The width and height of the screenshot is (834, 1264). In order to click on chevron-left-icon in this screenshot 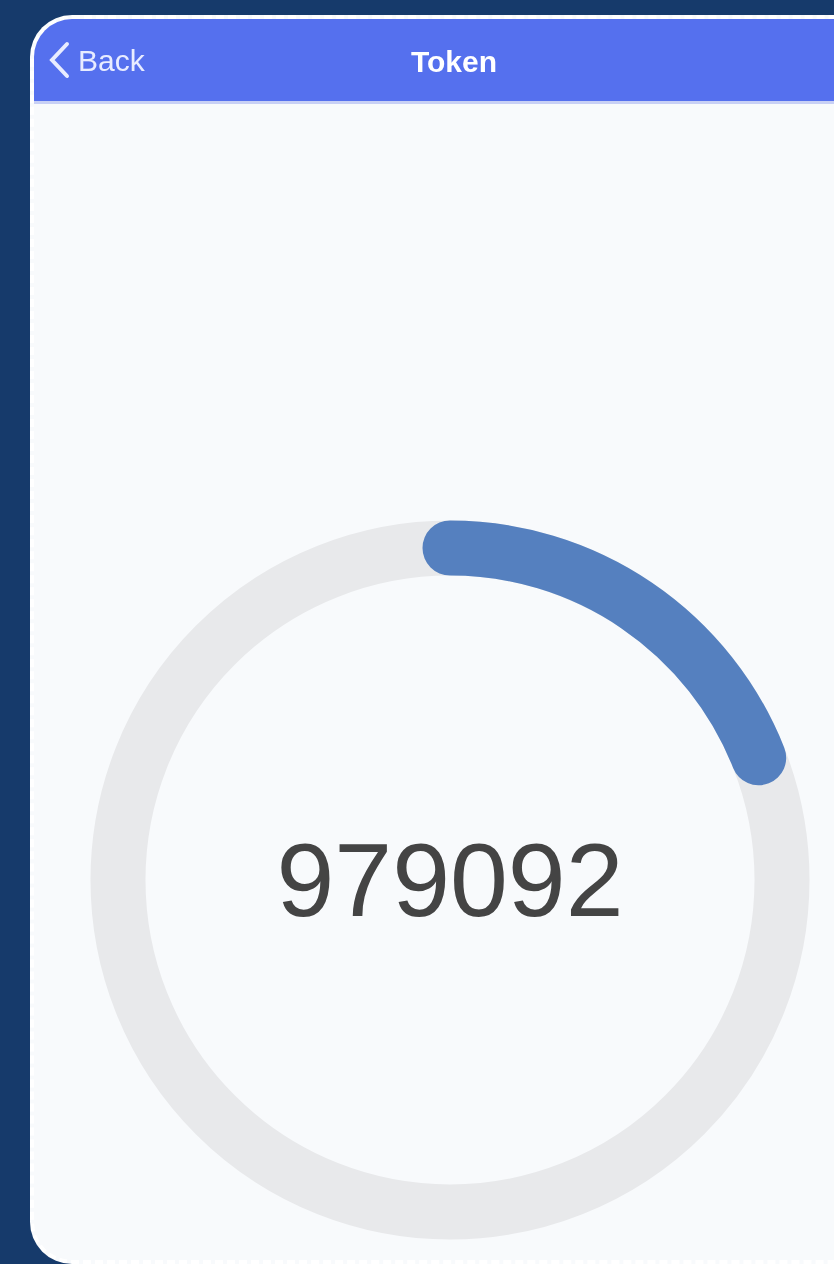, I will do `click(59, 60)`.